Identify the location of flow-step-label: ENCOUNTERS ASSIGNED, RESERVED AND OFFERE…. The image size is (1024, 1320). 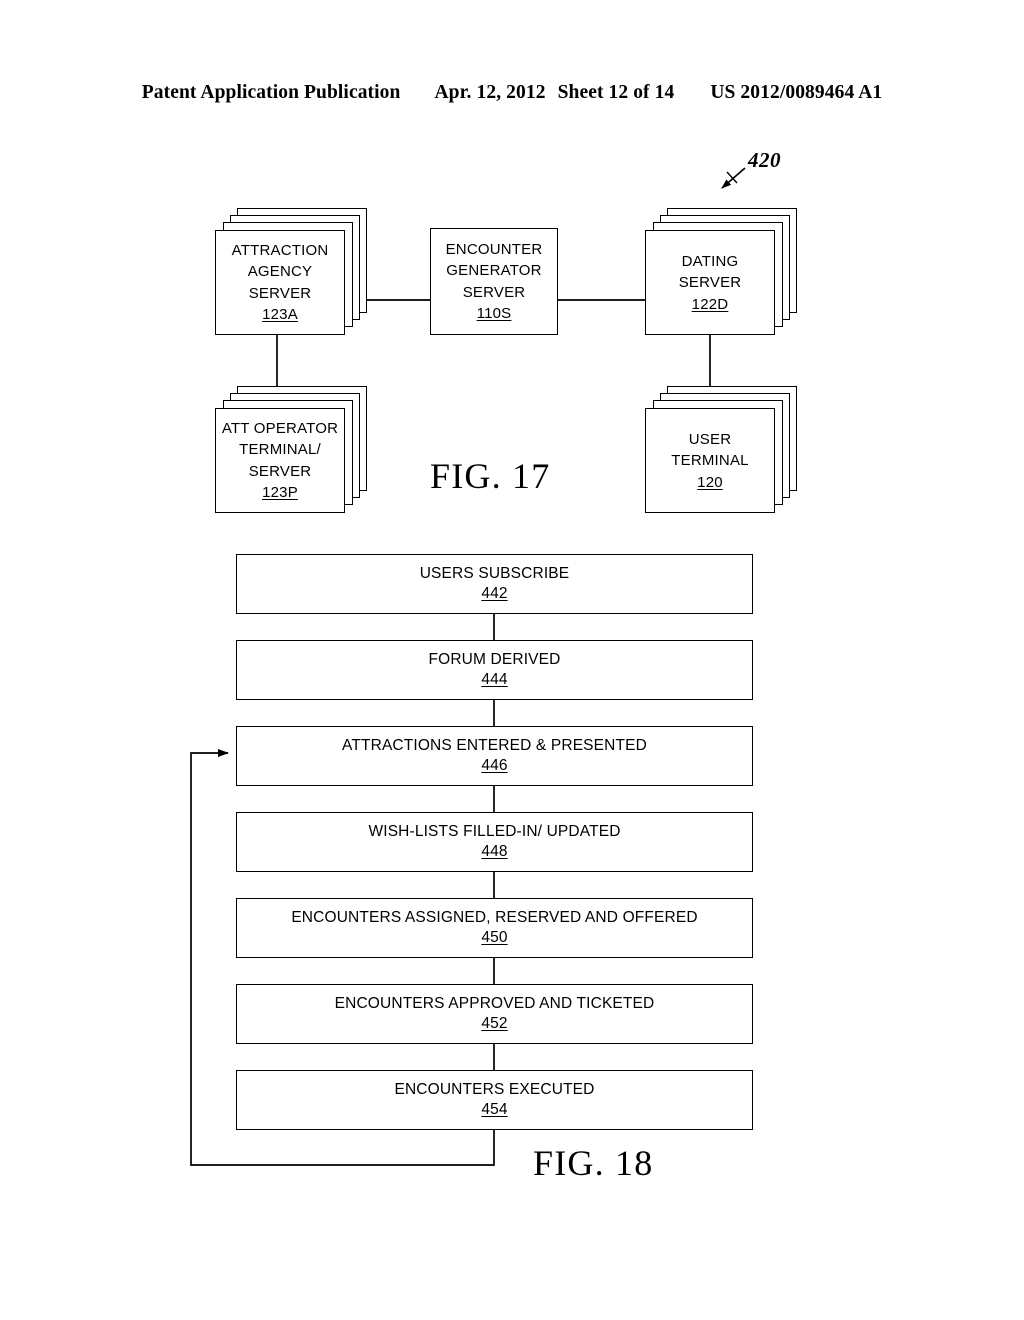
(494, 917).